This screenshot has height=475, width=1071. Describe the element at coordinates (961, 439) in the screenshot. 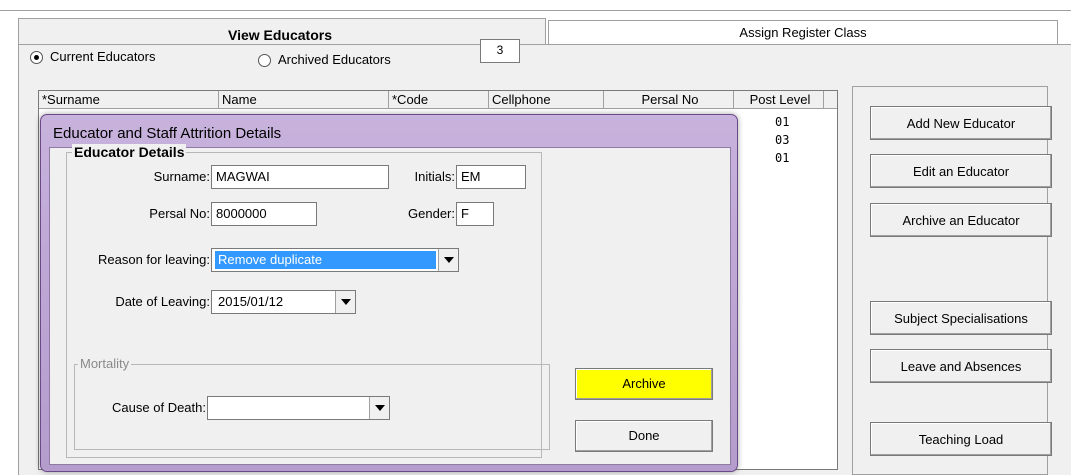

I see `teaching-load-button: Teaching Load` at that location.